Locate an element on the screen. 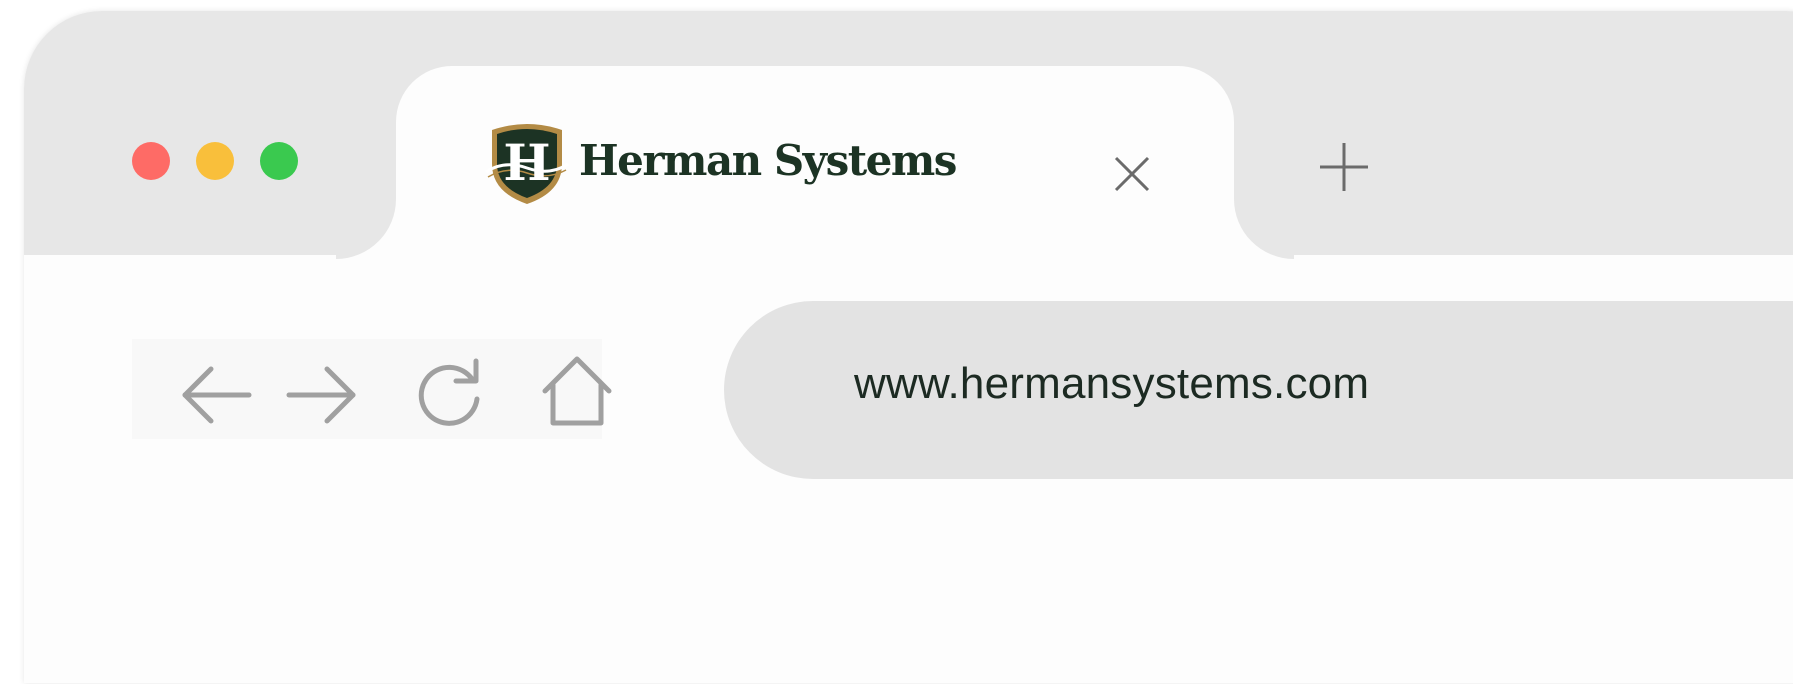  tab-title: Herman Systems is located at coordinates (768, 160).